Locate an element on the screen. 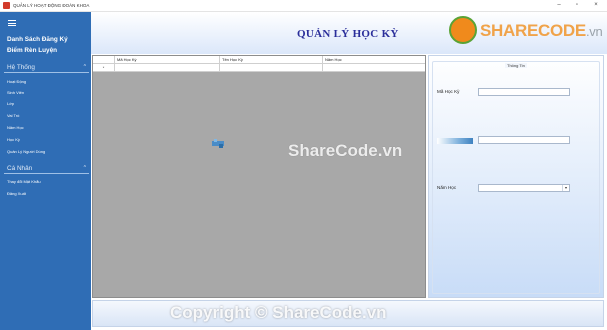 The width and height of the screenshot is (607, 330). semester-name-label-image is located at coordinates (455, 141).